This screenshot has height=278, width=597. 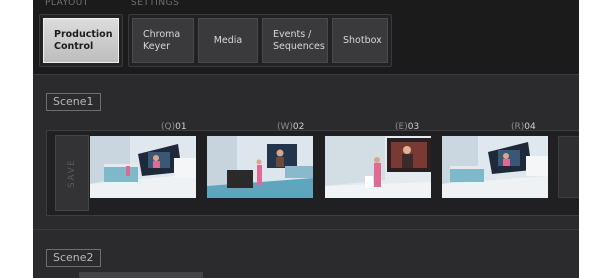 What do you see at coordinates (67, 4) in the screenshot?
I see `playout-group-label: PLAYOUT` at bounding box center [67, 4].